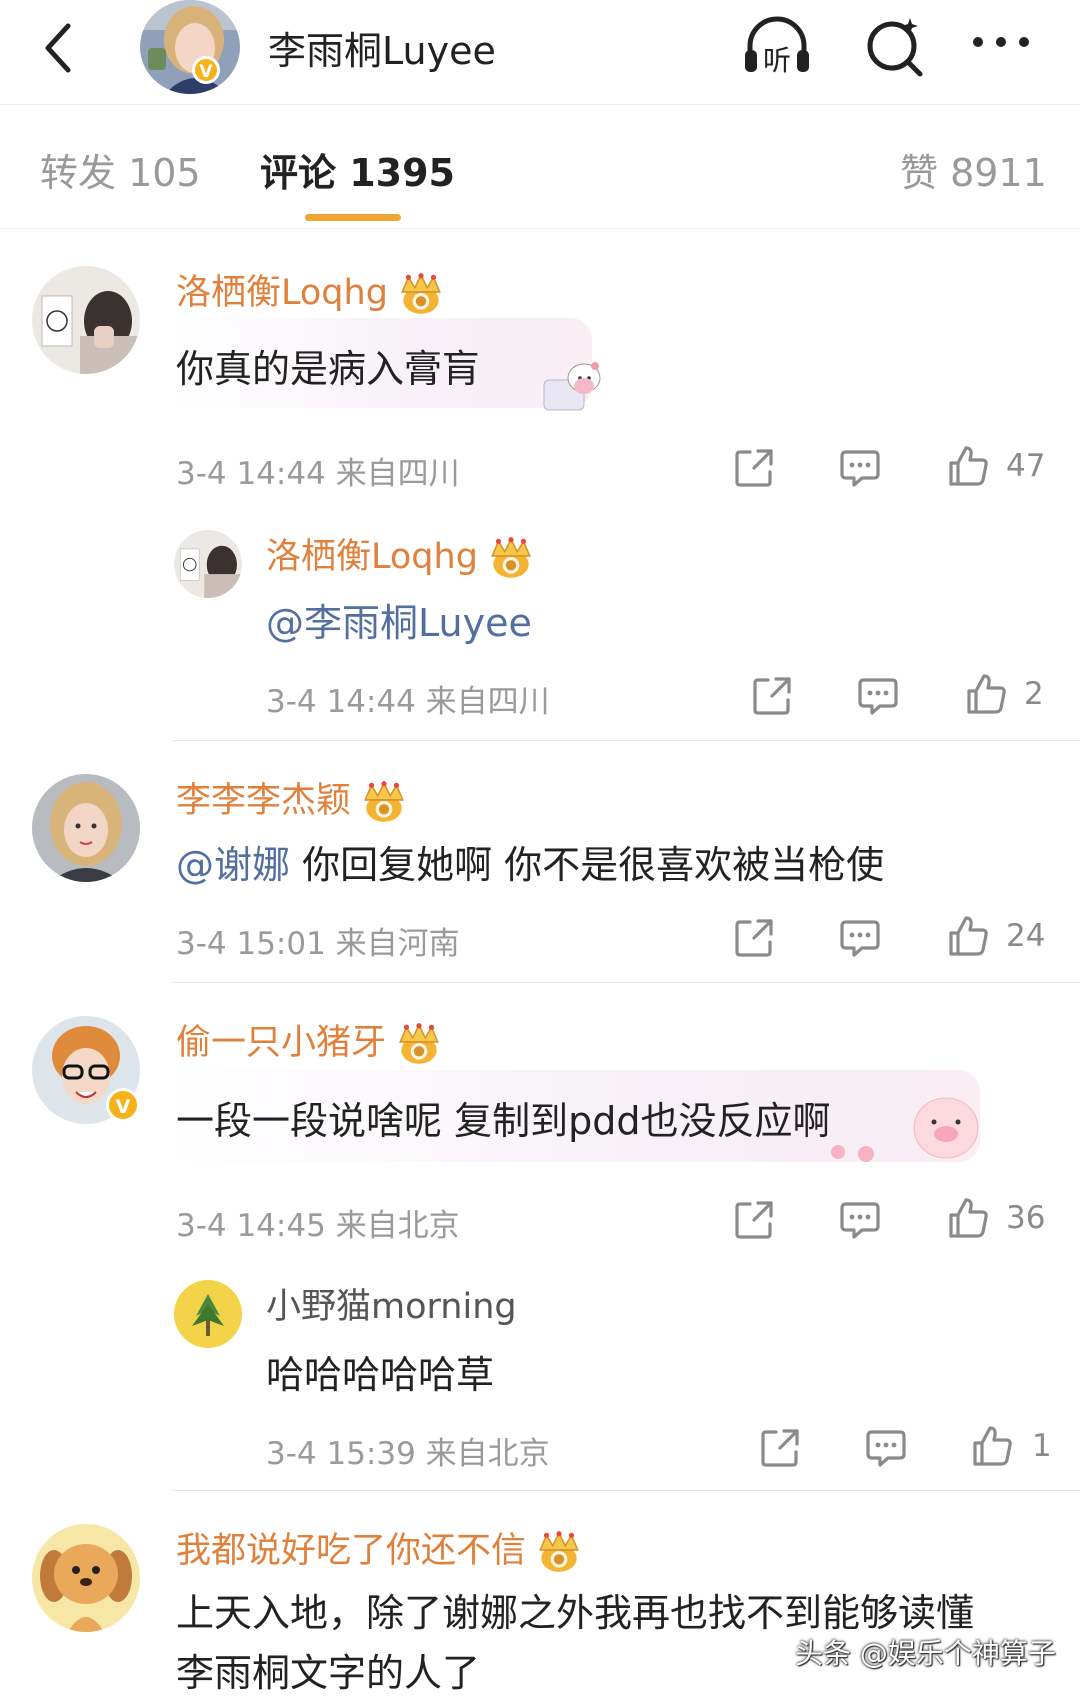  I want to click on comment-body: 你回复她啊 你不是很喜欢被当枪使, so click(587, 865).